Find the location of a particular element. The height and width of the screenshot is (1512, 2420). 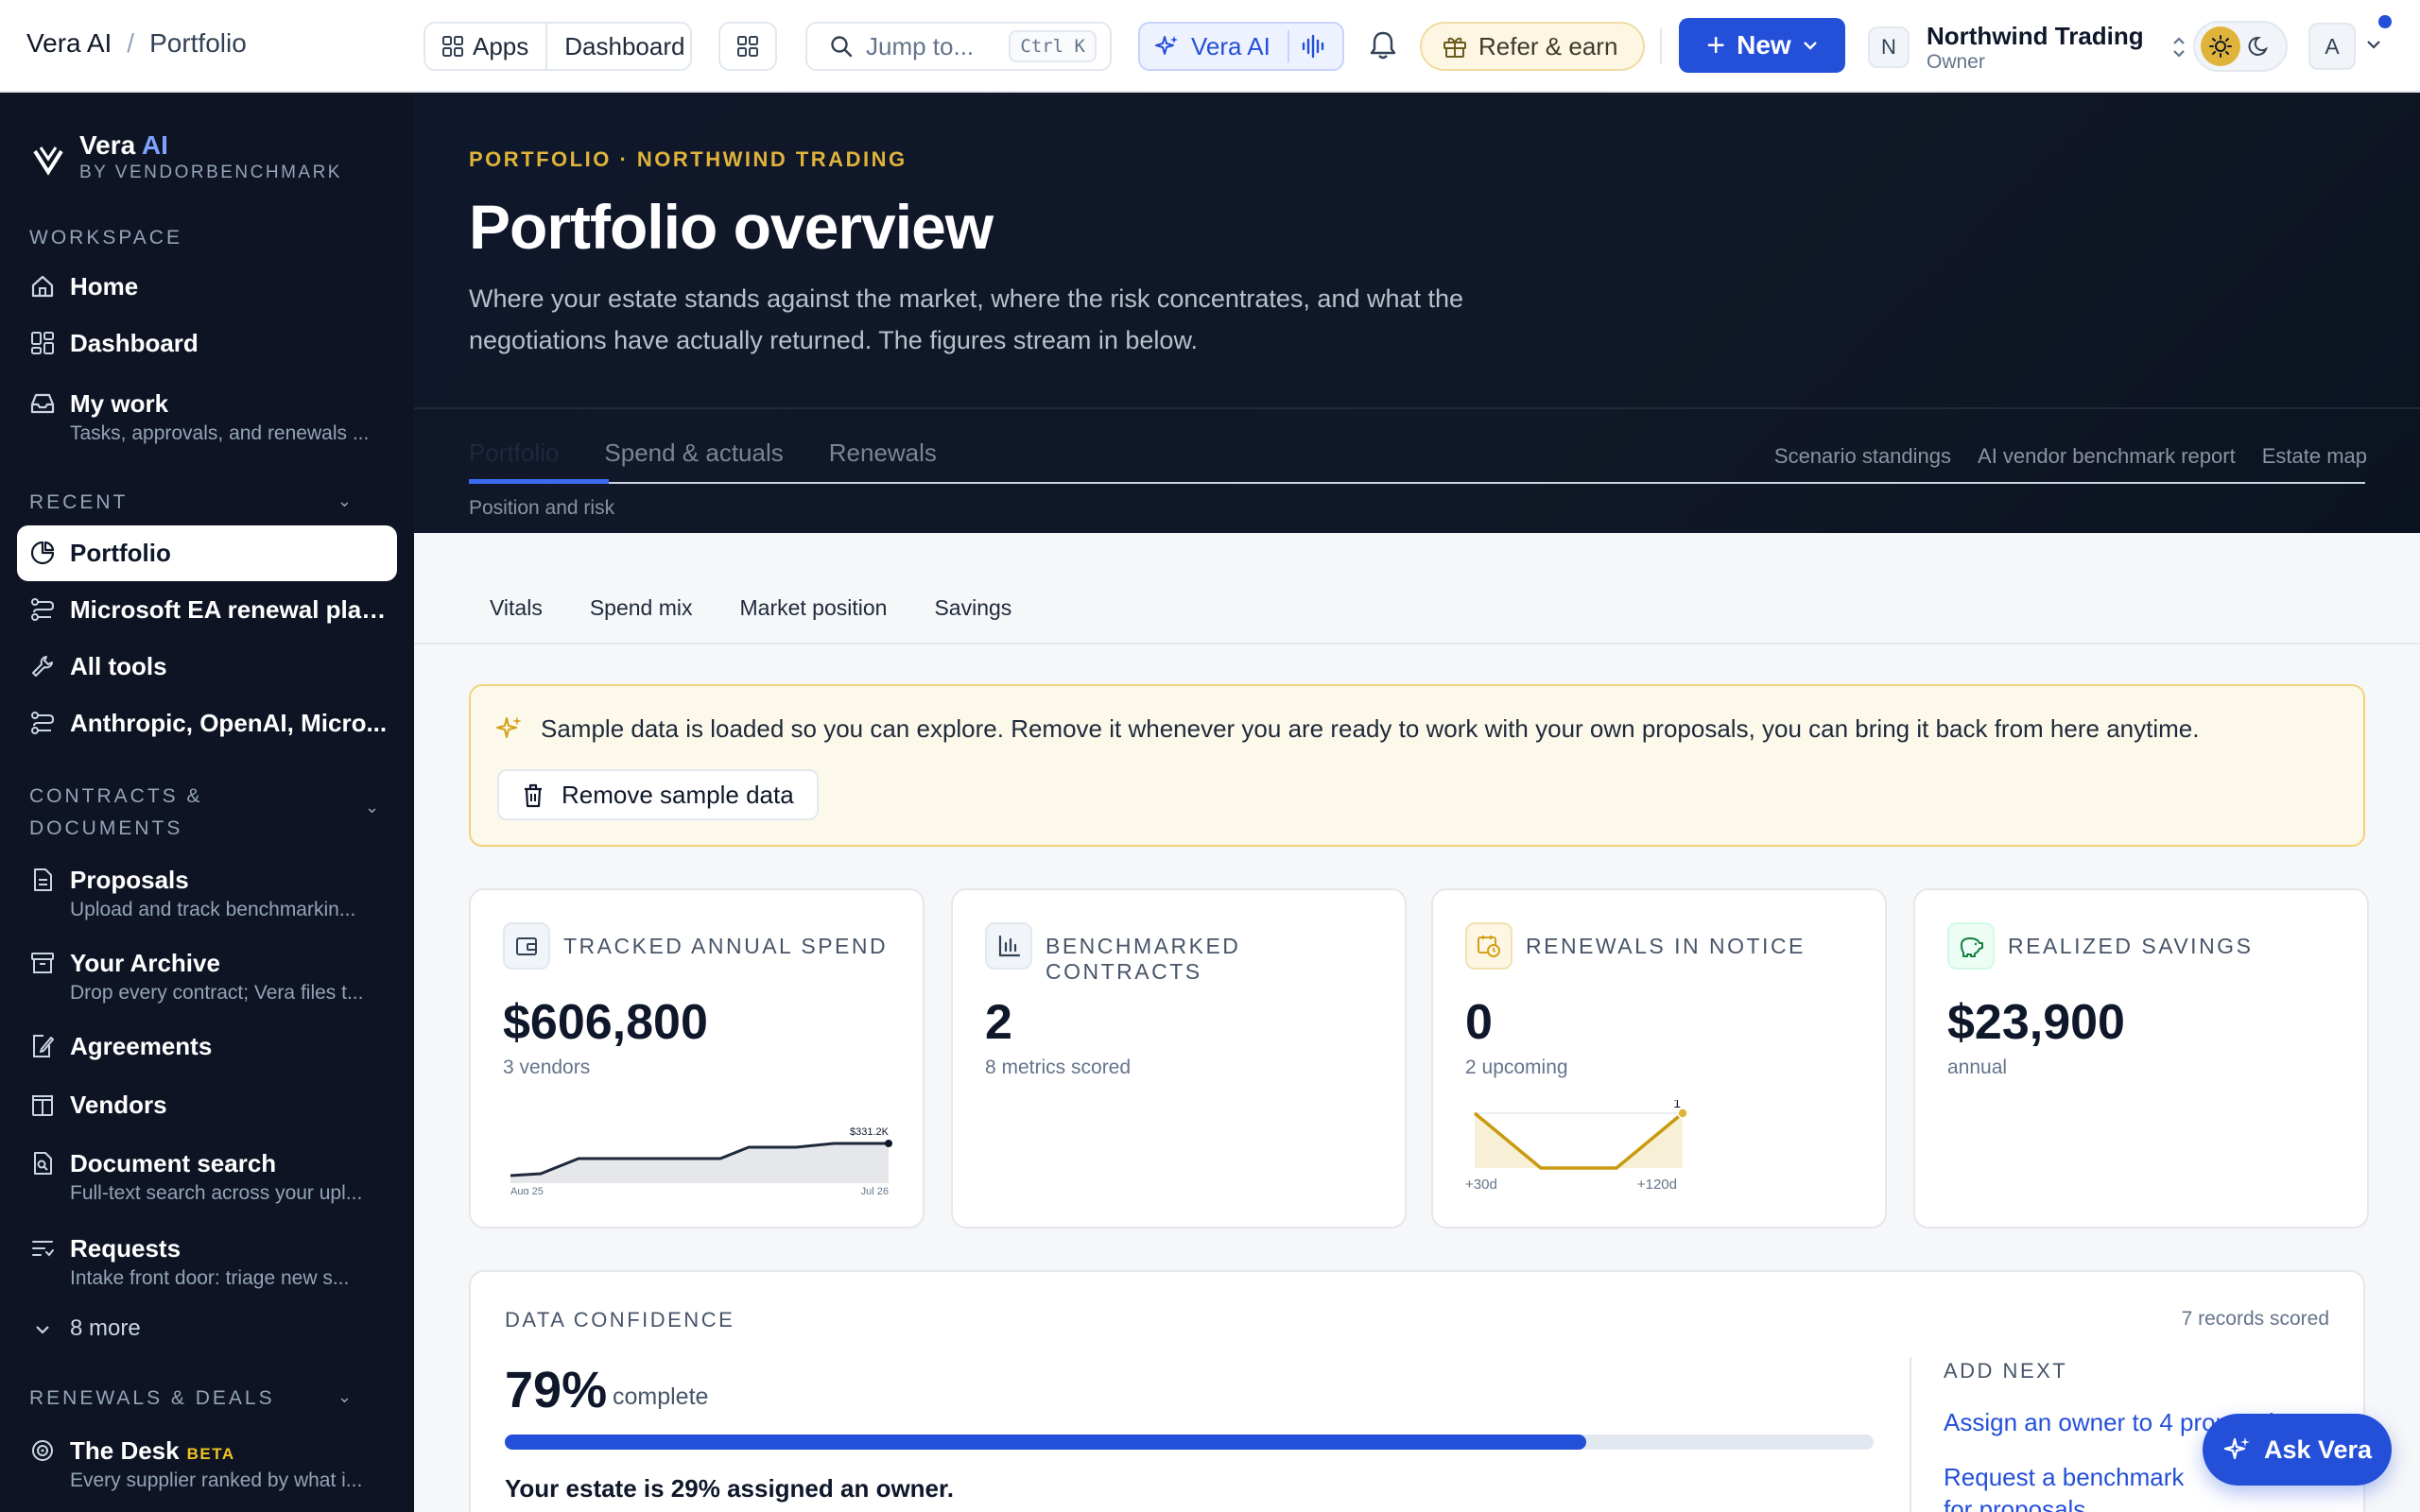

subnav-spend-mix: Spend mix is located at coordinates (641, 608).